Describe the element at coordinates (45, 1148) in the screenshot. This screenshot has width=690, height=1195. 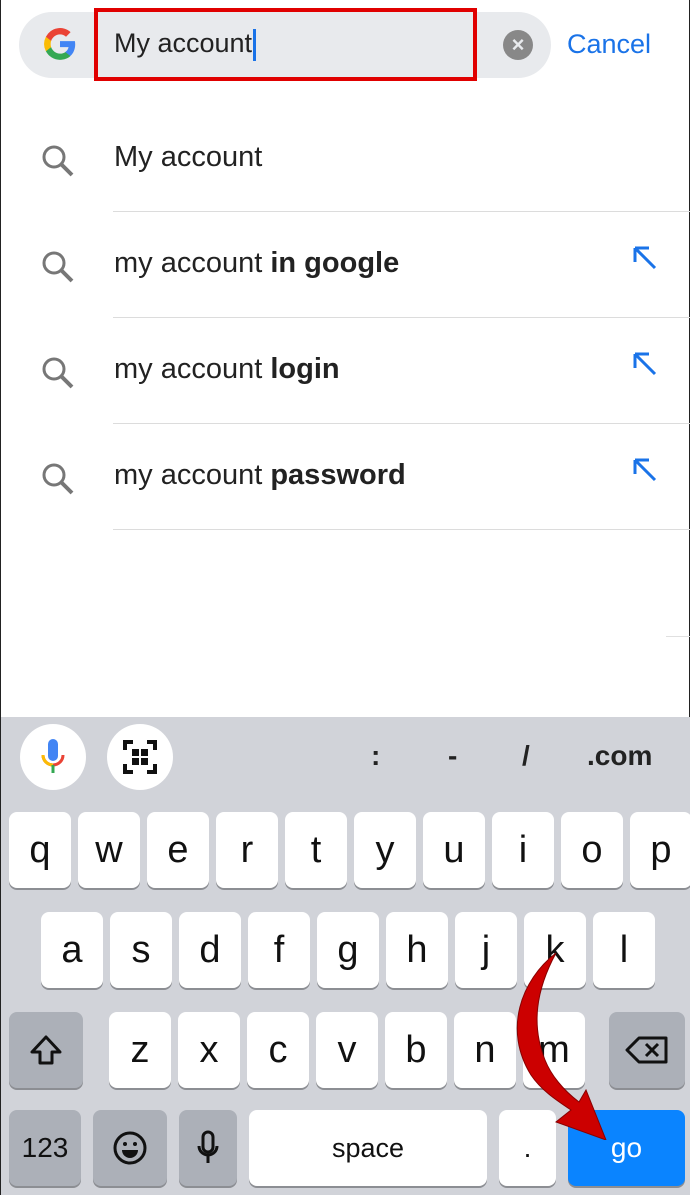
I see `numbers-key: 123` at that location.